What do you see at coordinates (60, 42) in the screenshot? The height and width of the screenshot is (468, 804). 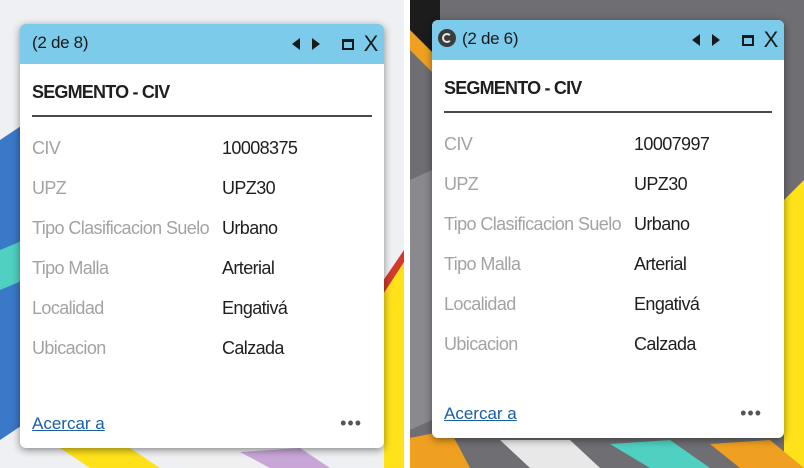 I see `feature-counter: (2 de 8)` at bounding box center [60, 42].